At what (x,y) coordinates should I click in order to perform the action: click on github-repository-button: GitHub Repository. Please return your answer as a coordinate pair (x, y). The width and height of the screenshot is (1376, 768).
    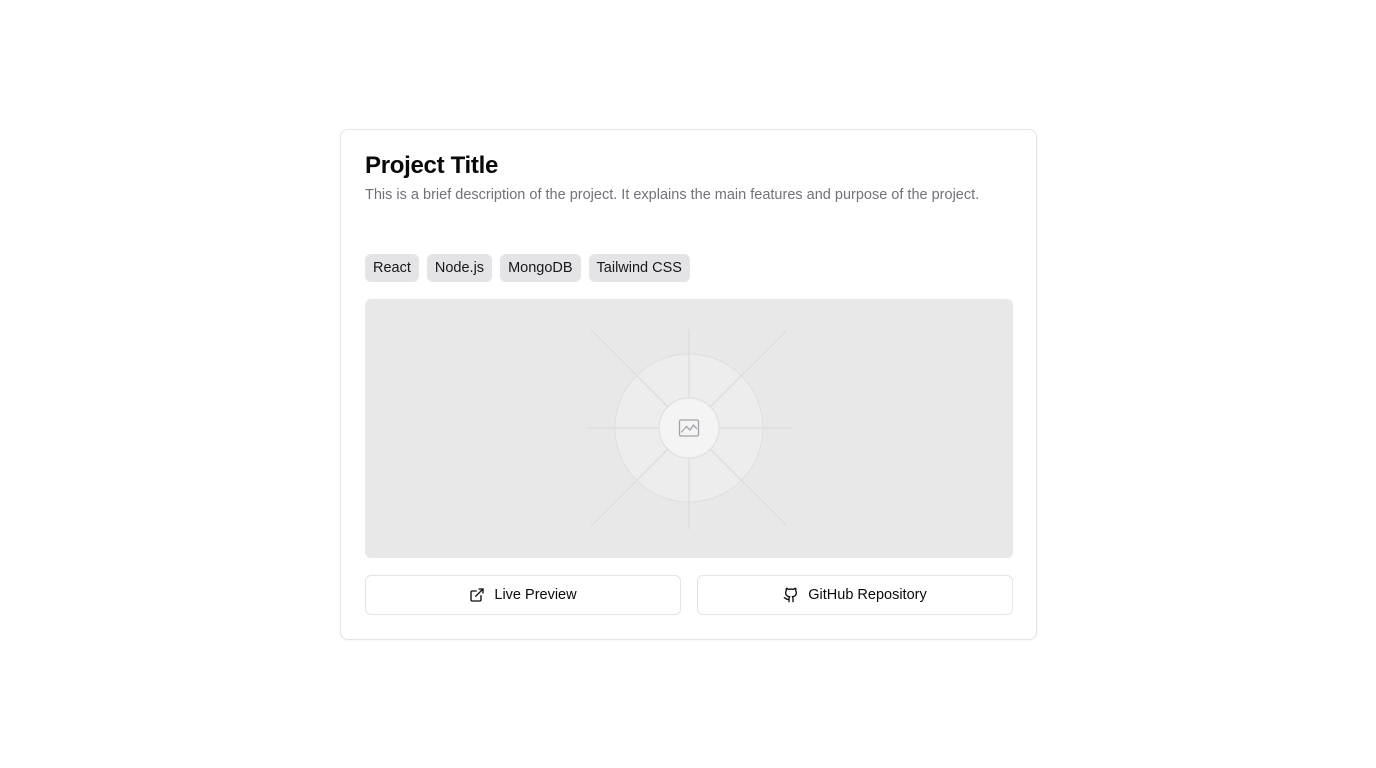
    Looking at the image, I should click on (855, 595).